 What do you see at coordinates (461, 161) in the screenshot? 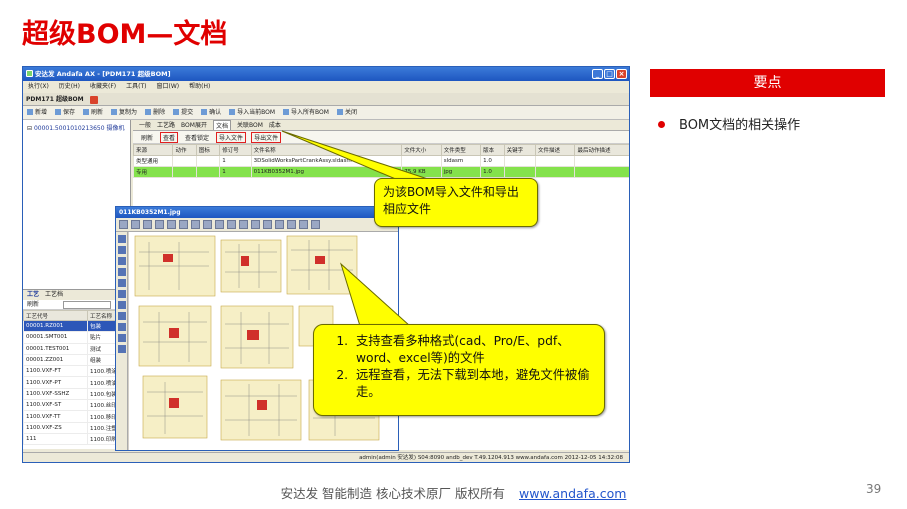
I see `table-cell: sldasm` at bounding box center [461, 161].